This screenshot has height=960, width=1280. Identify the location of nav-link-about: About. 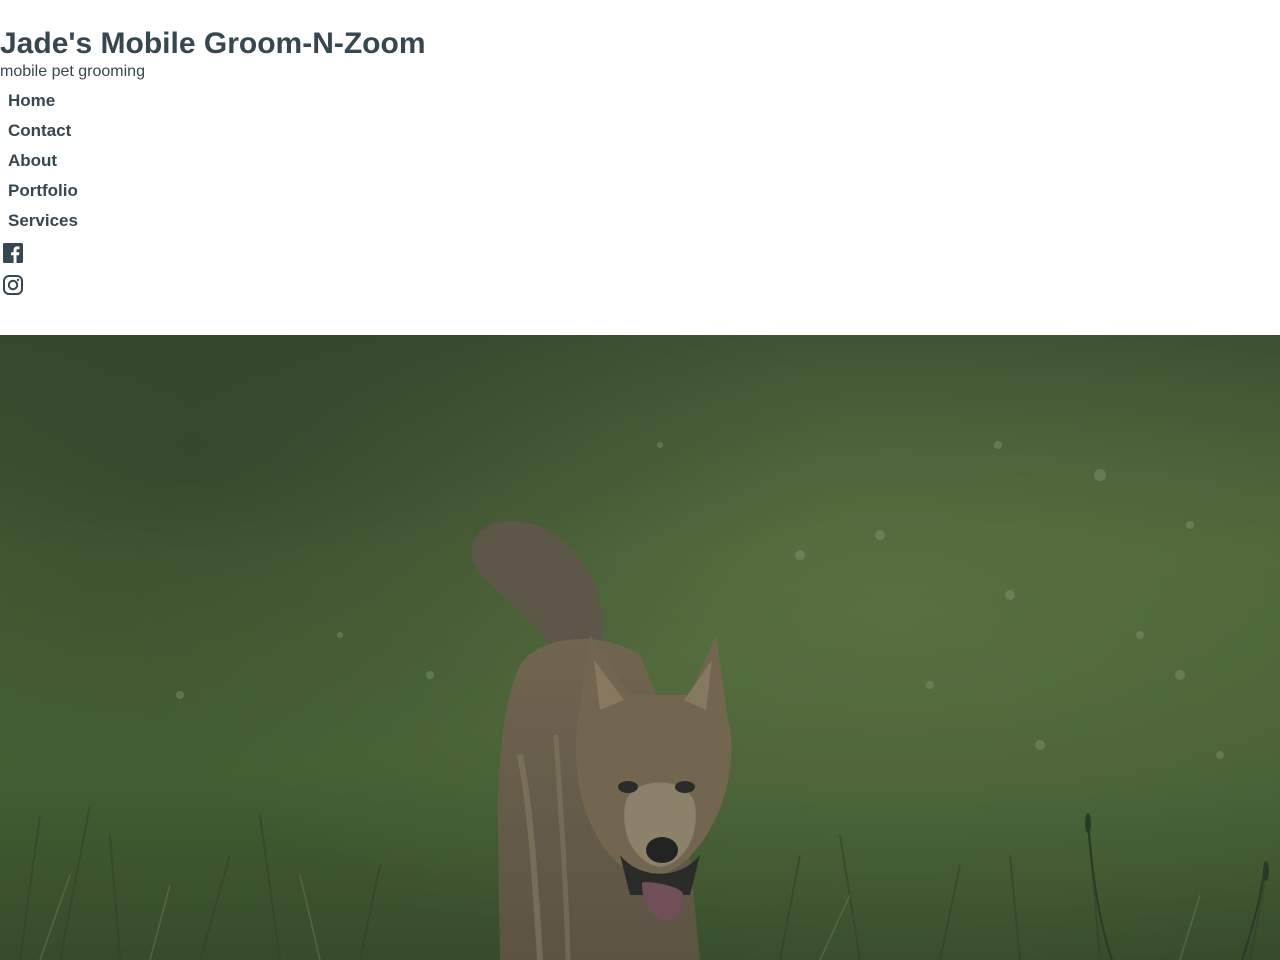
(28, 161).